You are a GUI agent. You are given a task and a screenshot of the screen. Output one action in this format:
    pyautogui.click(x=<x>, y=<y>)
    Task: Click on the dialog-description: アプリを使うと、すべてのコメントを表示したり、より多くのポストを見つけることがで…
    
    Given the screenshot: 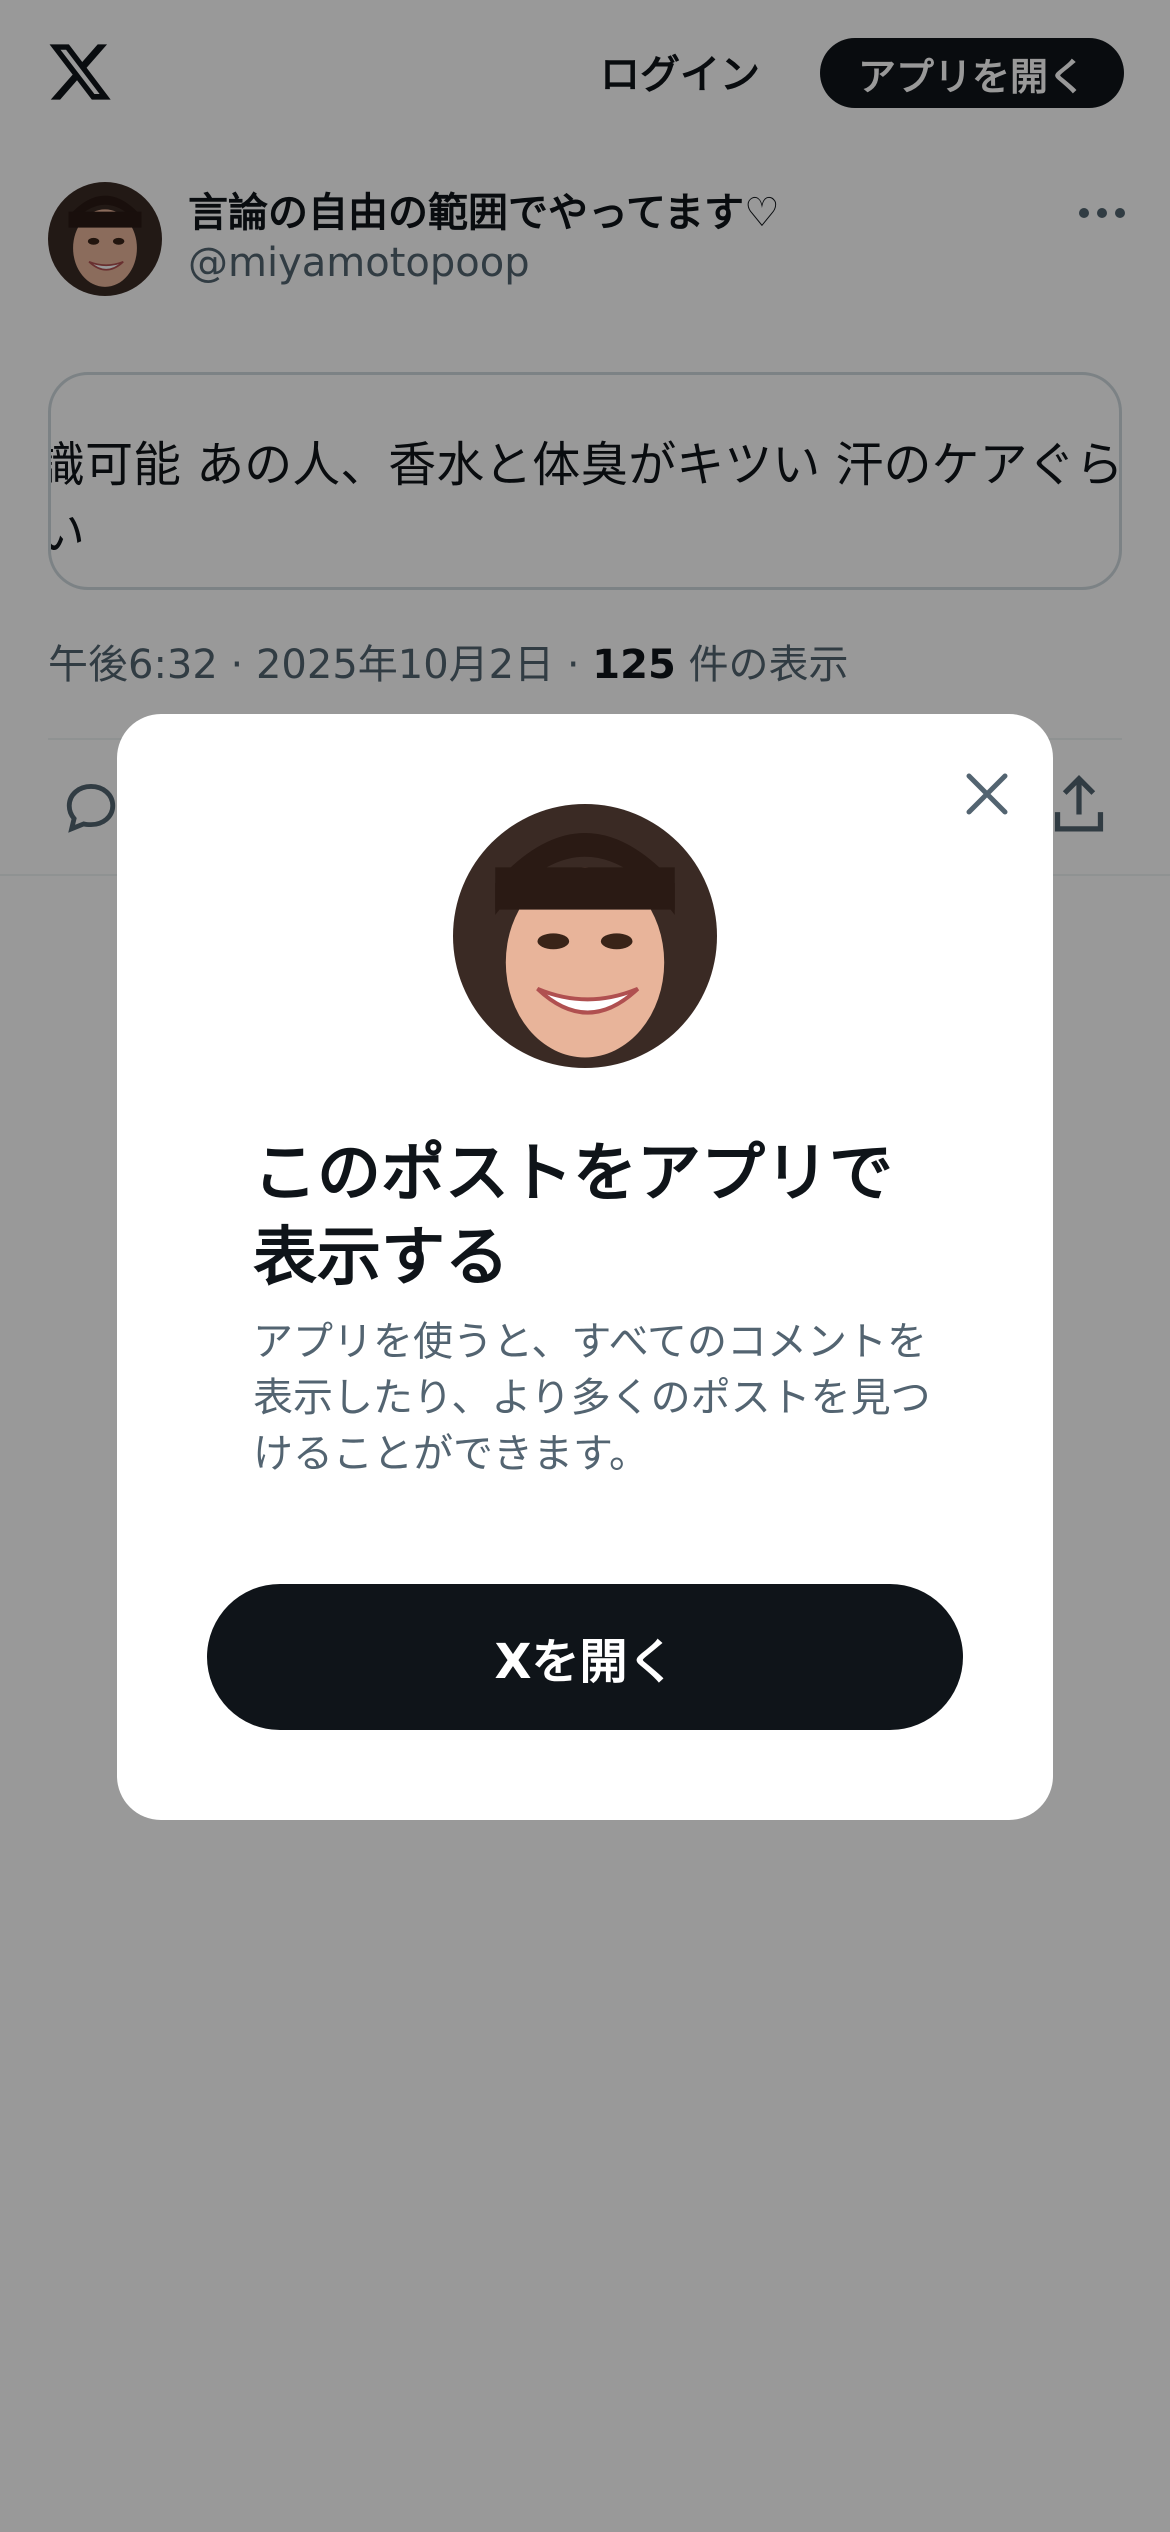 What is the action you would take?
    pyautogui.click(x=592, y=1398)
    